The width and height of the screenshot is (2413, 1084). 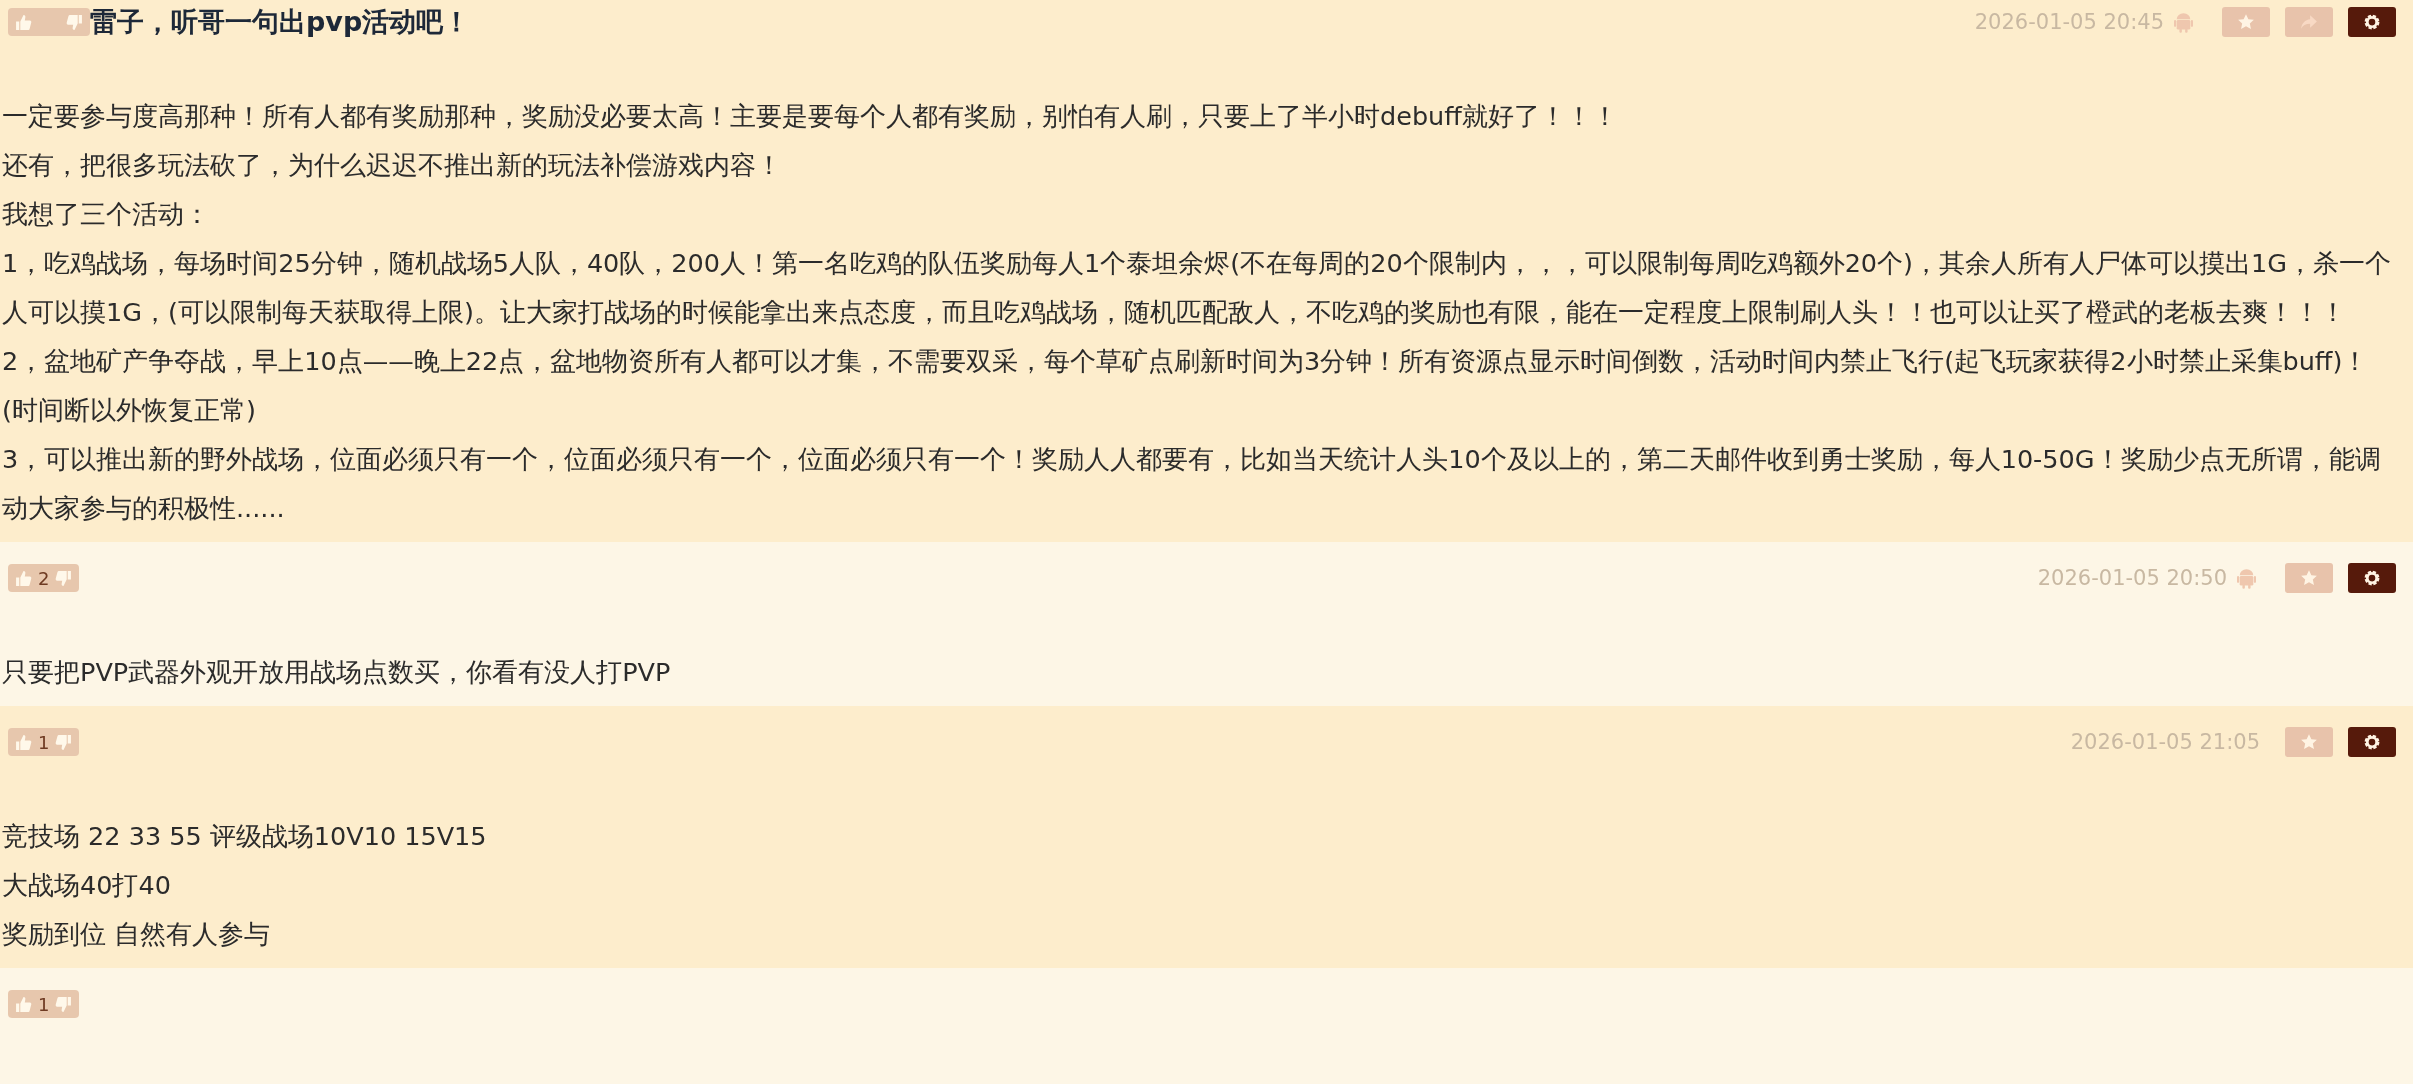 What do you see at coordinates (44, 578) in the screenshot?
I see `vote-count: 2` at bounding box center [44, 578].